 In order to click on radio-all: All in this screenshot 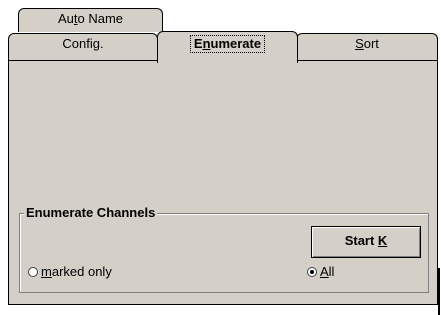, I will do `click(320, 271)`.